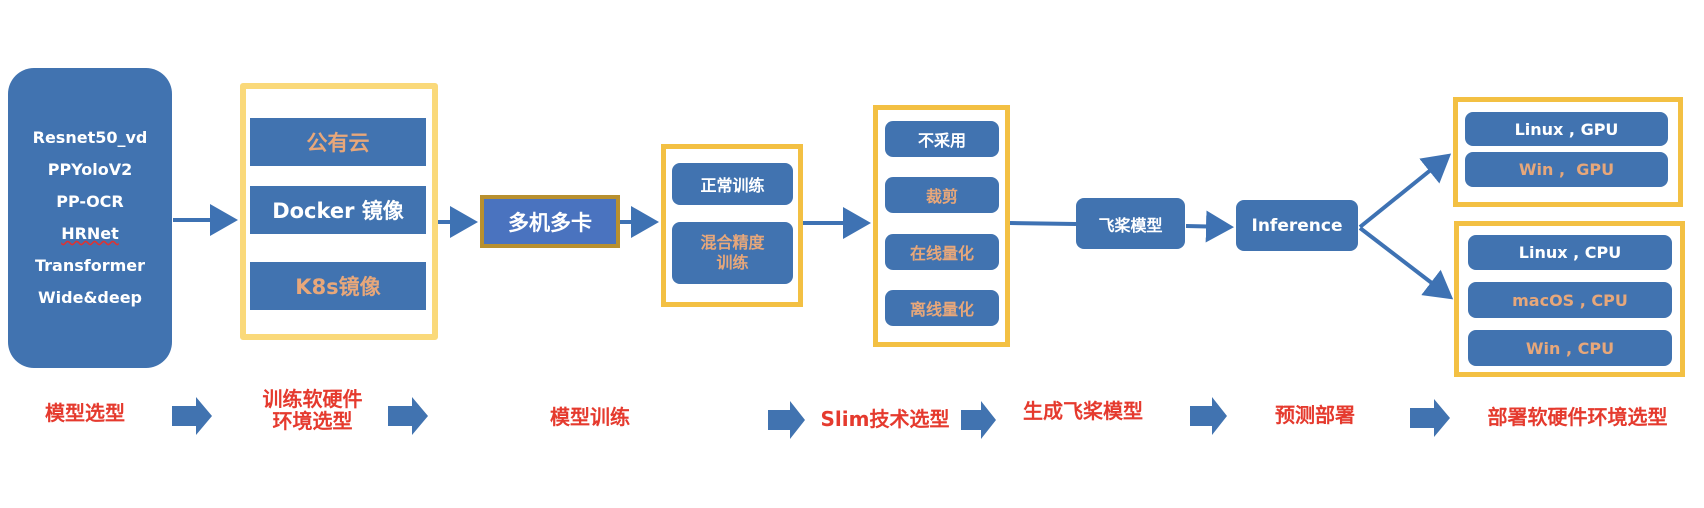 The width and height of the screenshot is (1704, 508). Describe the element at coordinates (811, 418) in the screenshot. I see `stage-arrow-layer` at that location.